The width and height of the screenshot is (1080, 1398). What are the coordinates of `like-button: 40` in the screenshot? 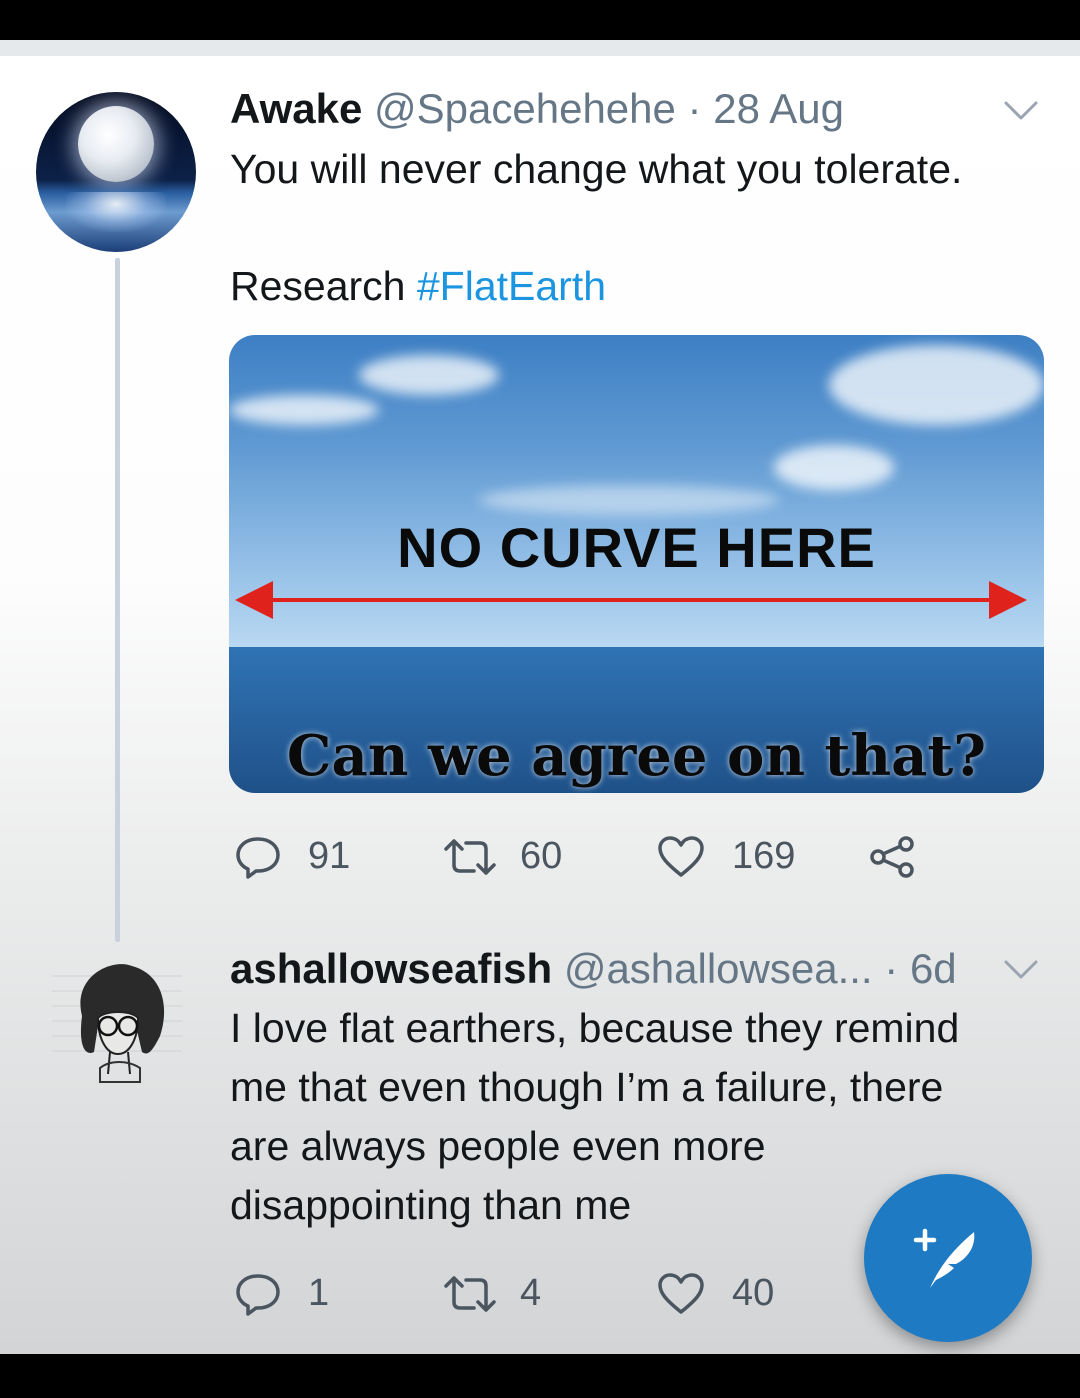 It's located at (721, 1293).